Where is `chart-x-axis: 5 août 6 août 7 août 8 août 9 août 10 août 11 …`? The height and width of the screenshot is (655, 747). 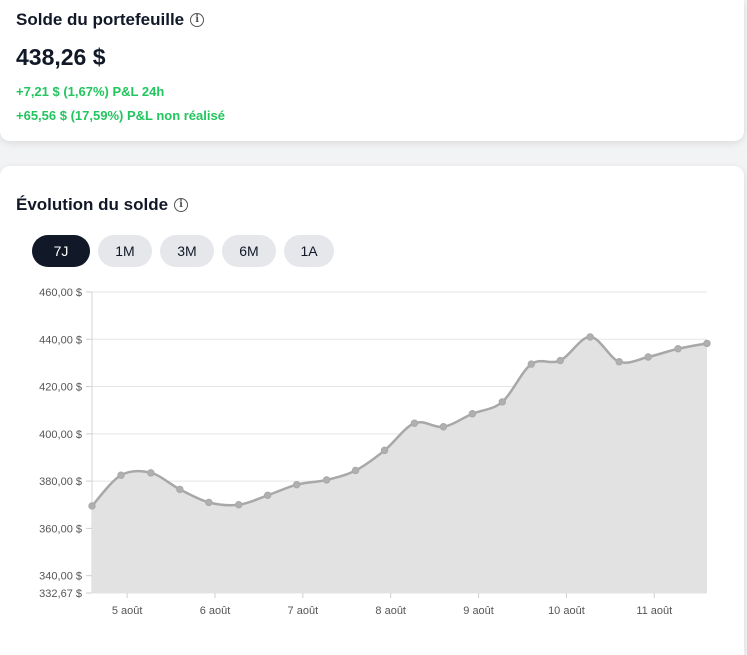
chart-x-axis: 5 août 6 août 7 août 8 août 9 août 10 août 11 … is located at coordinates (392, 605).